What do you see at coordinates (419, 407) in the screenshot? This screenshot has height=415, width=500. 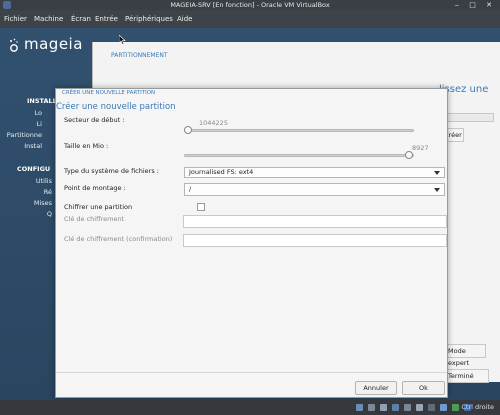 I see `shared-folder-icon` at bounding box center [419, 407].